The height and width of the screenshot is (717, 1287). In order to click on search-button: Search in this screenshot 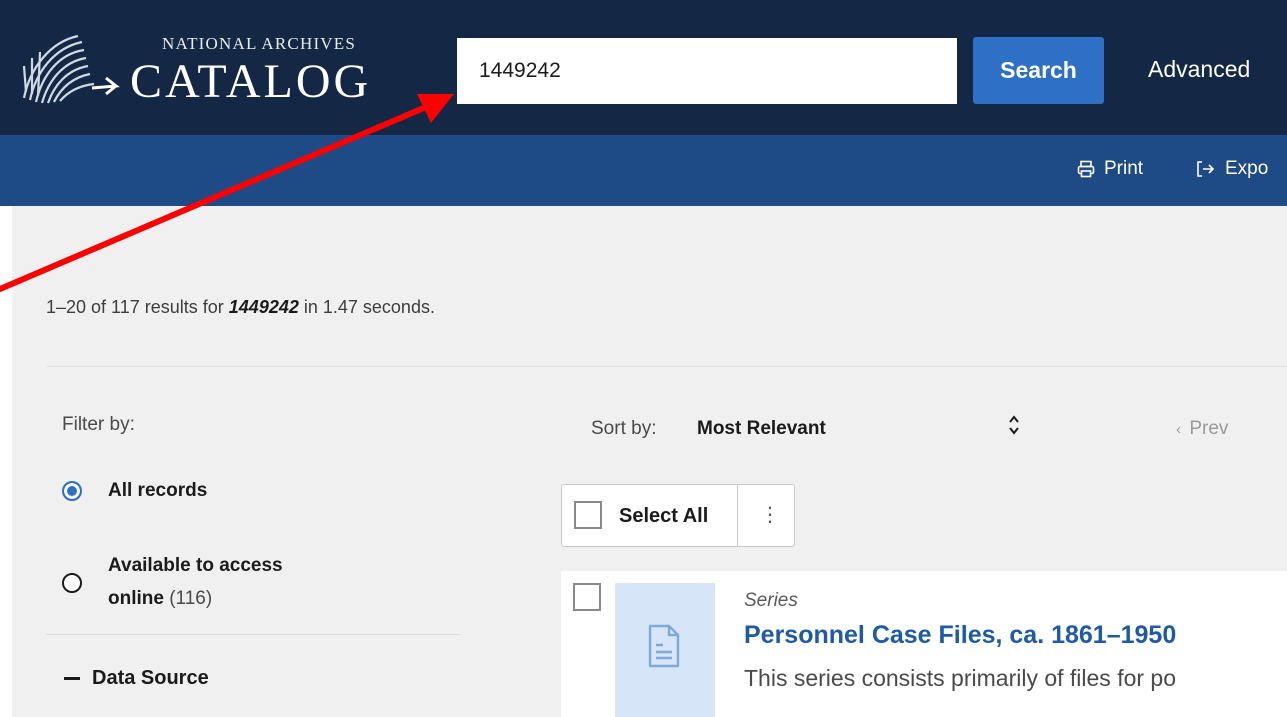, I will do `click(1038, 70)`.